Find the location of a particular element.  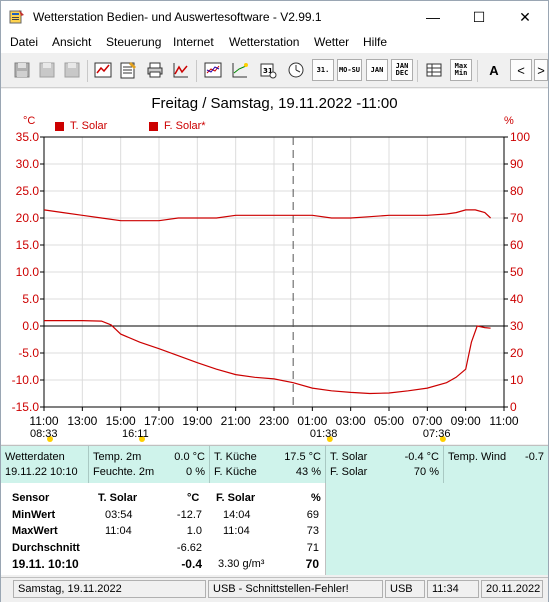

y-tick-label-left: 20.0 is located at coordinates (28, 218).